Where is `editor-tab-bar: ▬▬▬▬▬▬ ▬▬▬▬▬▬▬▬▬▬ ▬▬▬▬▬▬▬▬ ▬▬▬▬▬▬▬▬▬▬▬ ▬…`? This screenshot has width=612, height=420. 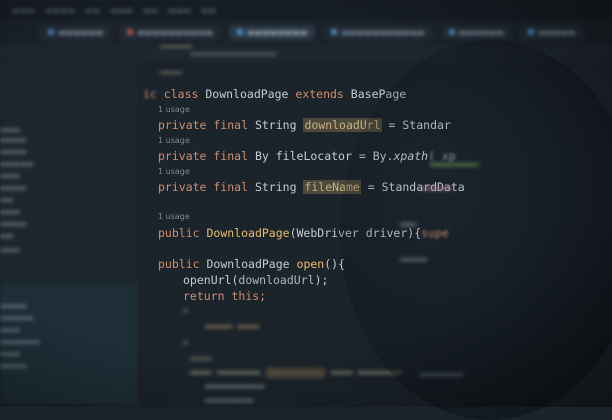 editor-tab-bar: ▬▬▬▬▬▬ ▬▬▬▬▬▬▬▬▬▬ ▬▬▬▬▬▬▬▬ ▬▬▬▬▬▬▬▬▬▬▬ ▬… is located at coordinates (306, 33).